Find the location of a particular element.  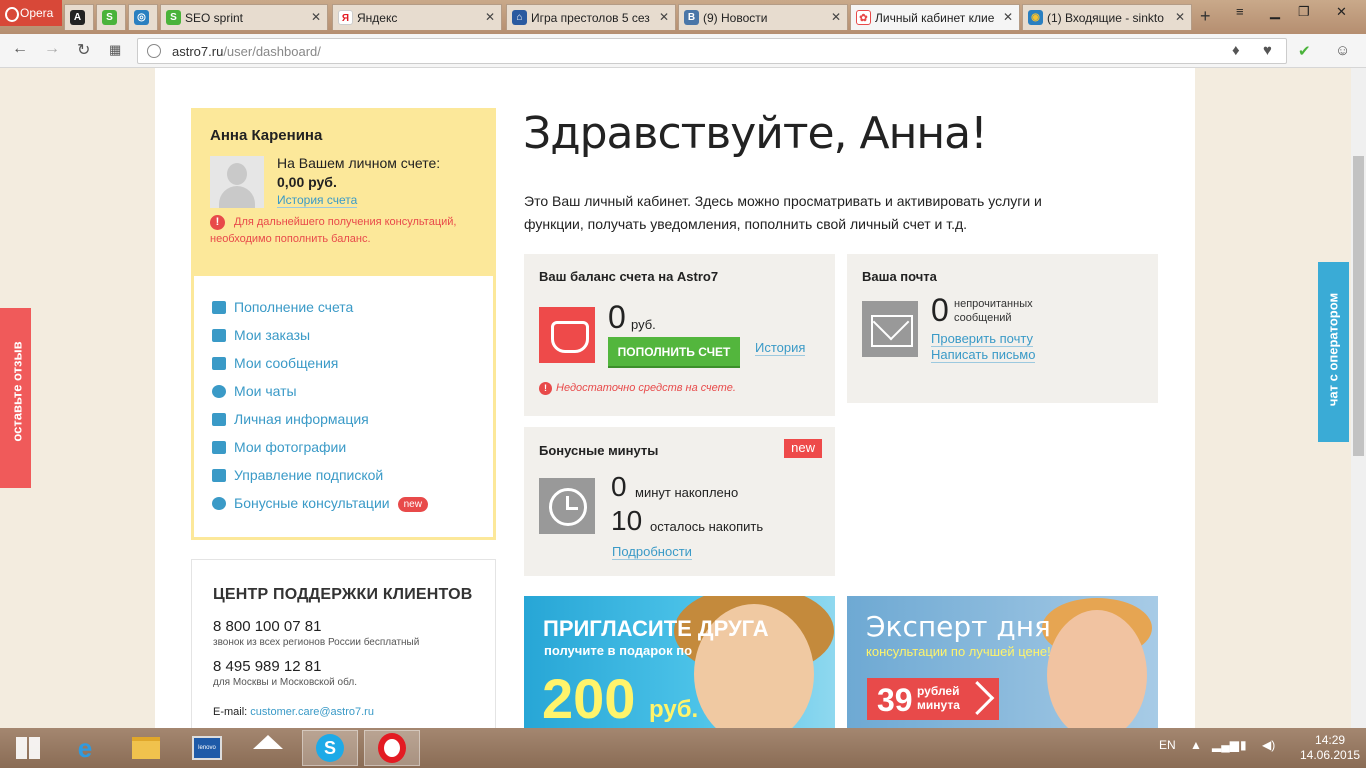

taskbar-skype: S is located at coordinates (330, 748).